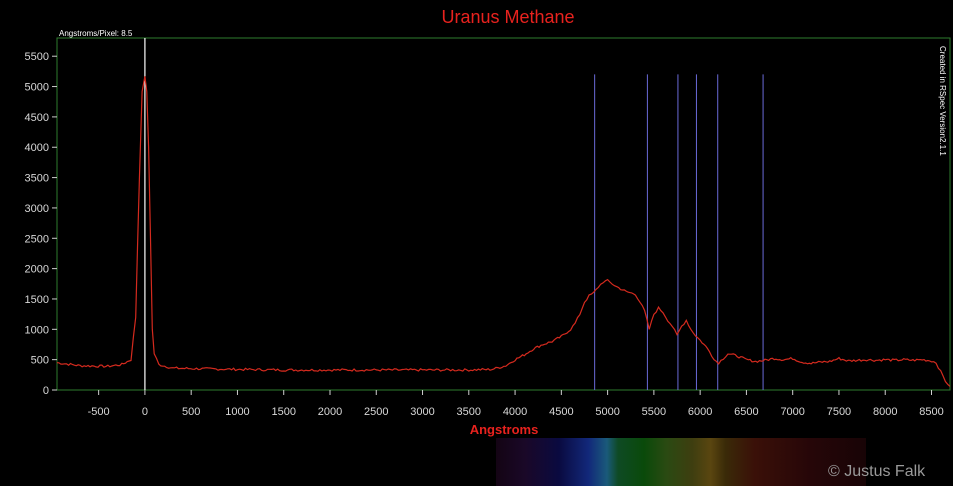 This screenshot has width=953, height=486. I want to click on x-tick-label: 5500, so click(654, 412).